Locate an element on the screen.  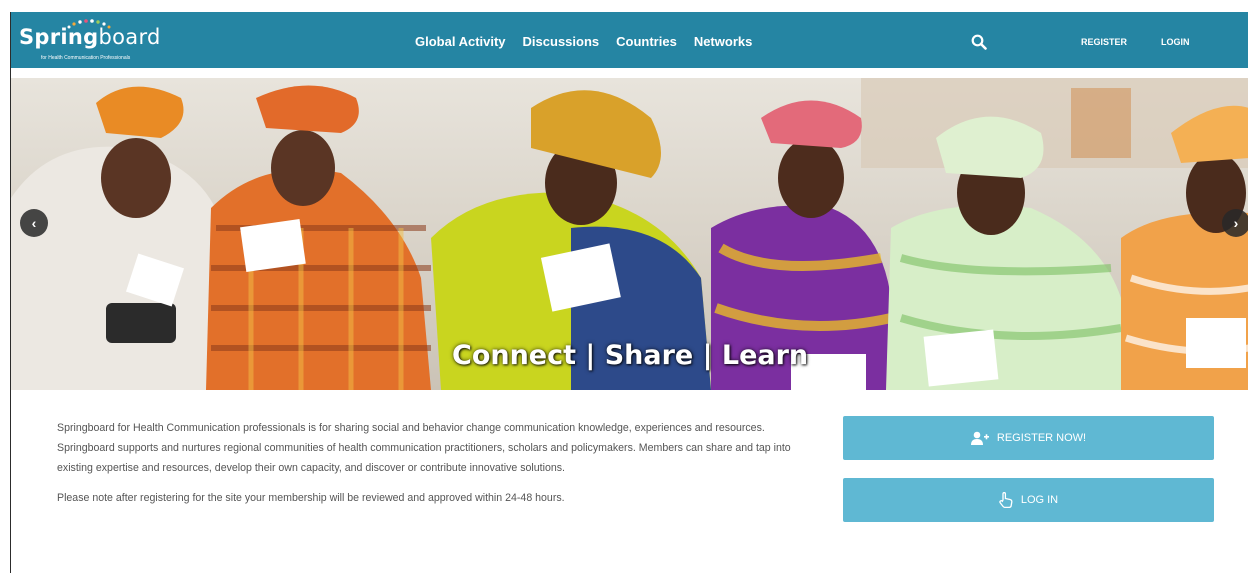
log-in-button: LOG IN is located at coordinates (1028, 500).